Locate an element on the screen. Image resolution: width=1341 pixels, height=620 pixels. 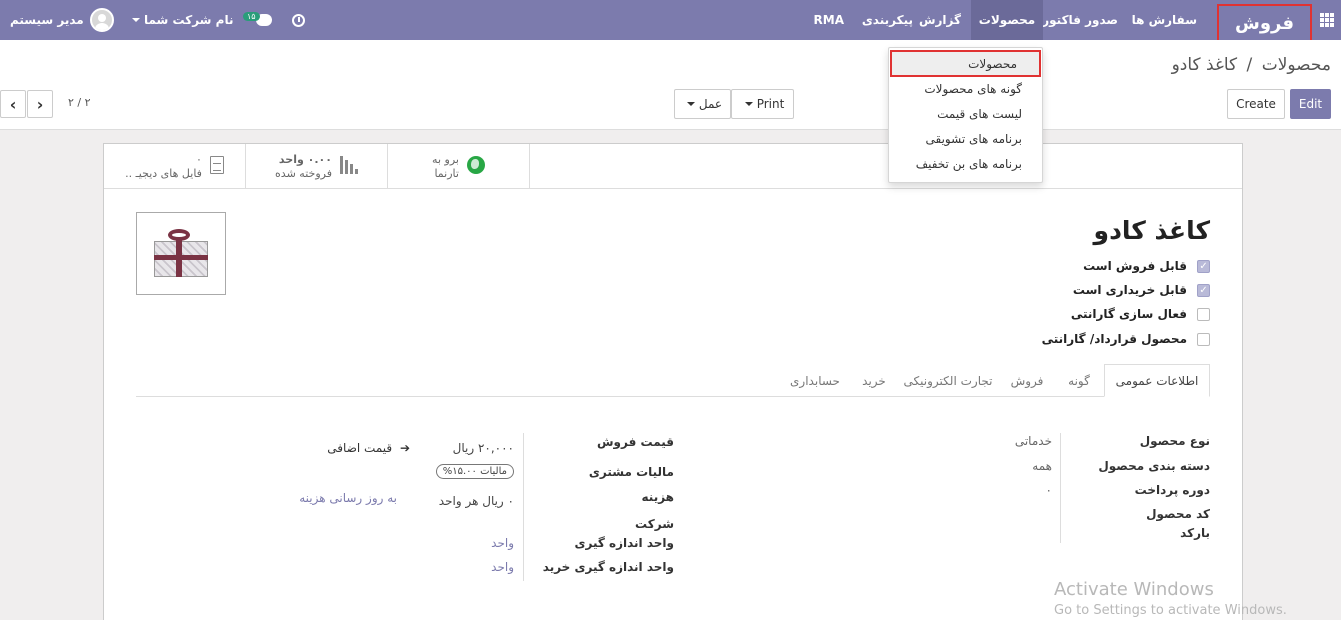
chevron-right-icon: › is located at coordinates (40, 104).